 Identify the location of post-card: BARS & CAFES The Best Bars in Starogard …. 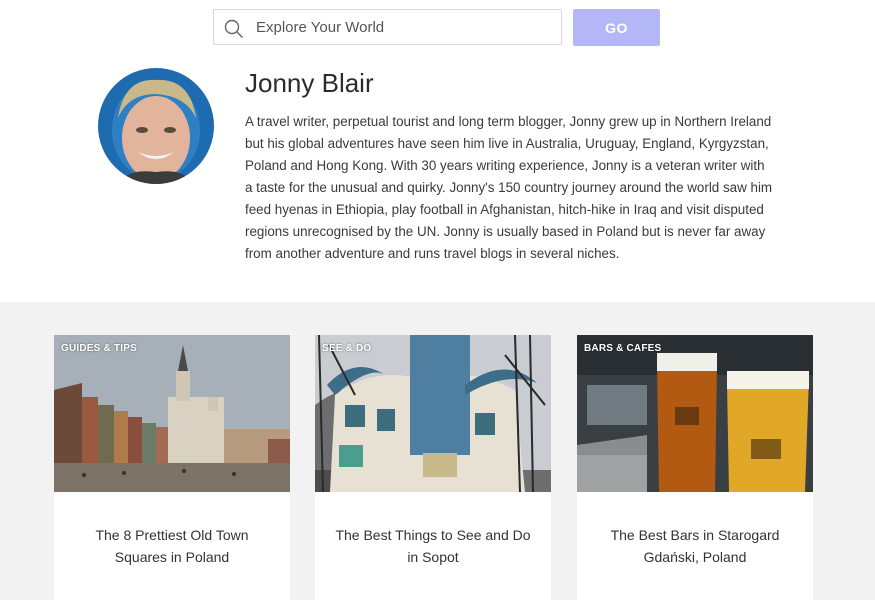
(695, 470).